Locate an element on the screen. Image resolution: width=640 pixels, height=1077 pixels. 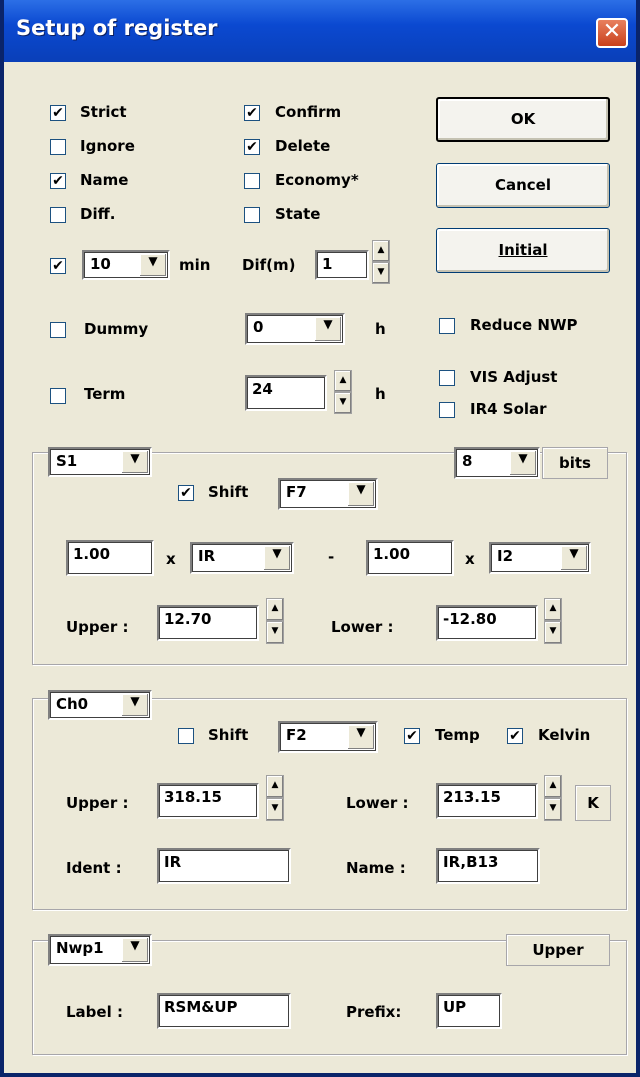
s-shift-key-value: F7 is located at coordinates (296, 492).